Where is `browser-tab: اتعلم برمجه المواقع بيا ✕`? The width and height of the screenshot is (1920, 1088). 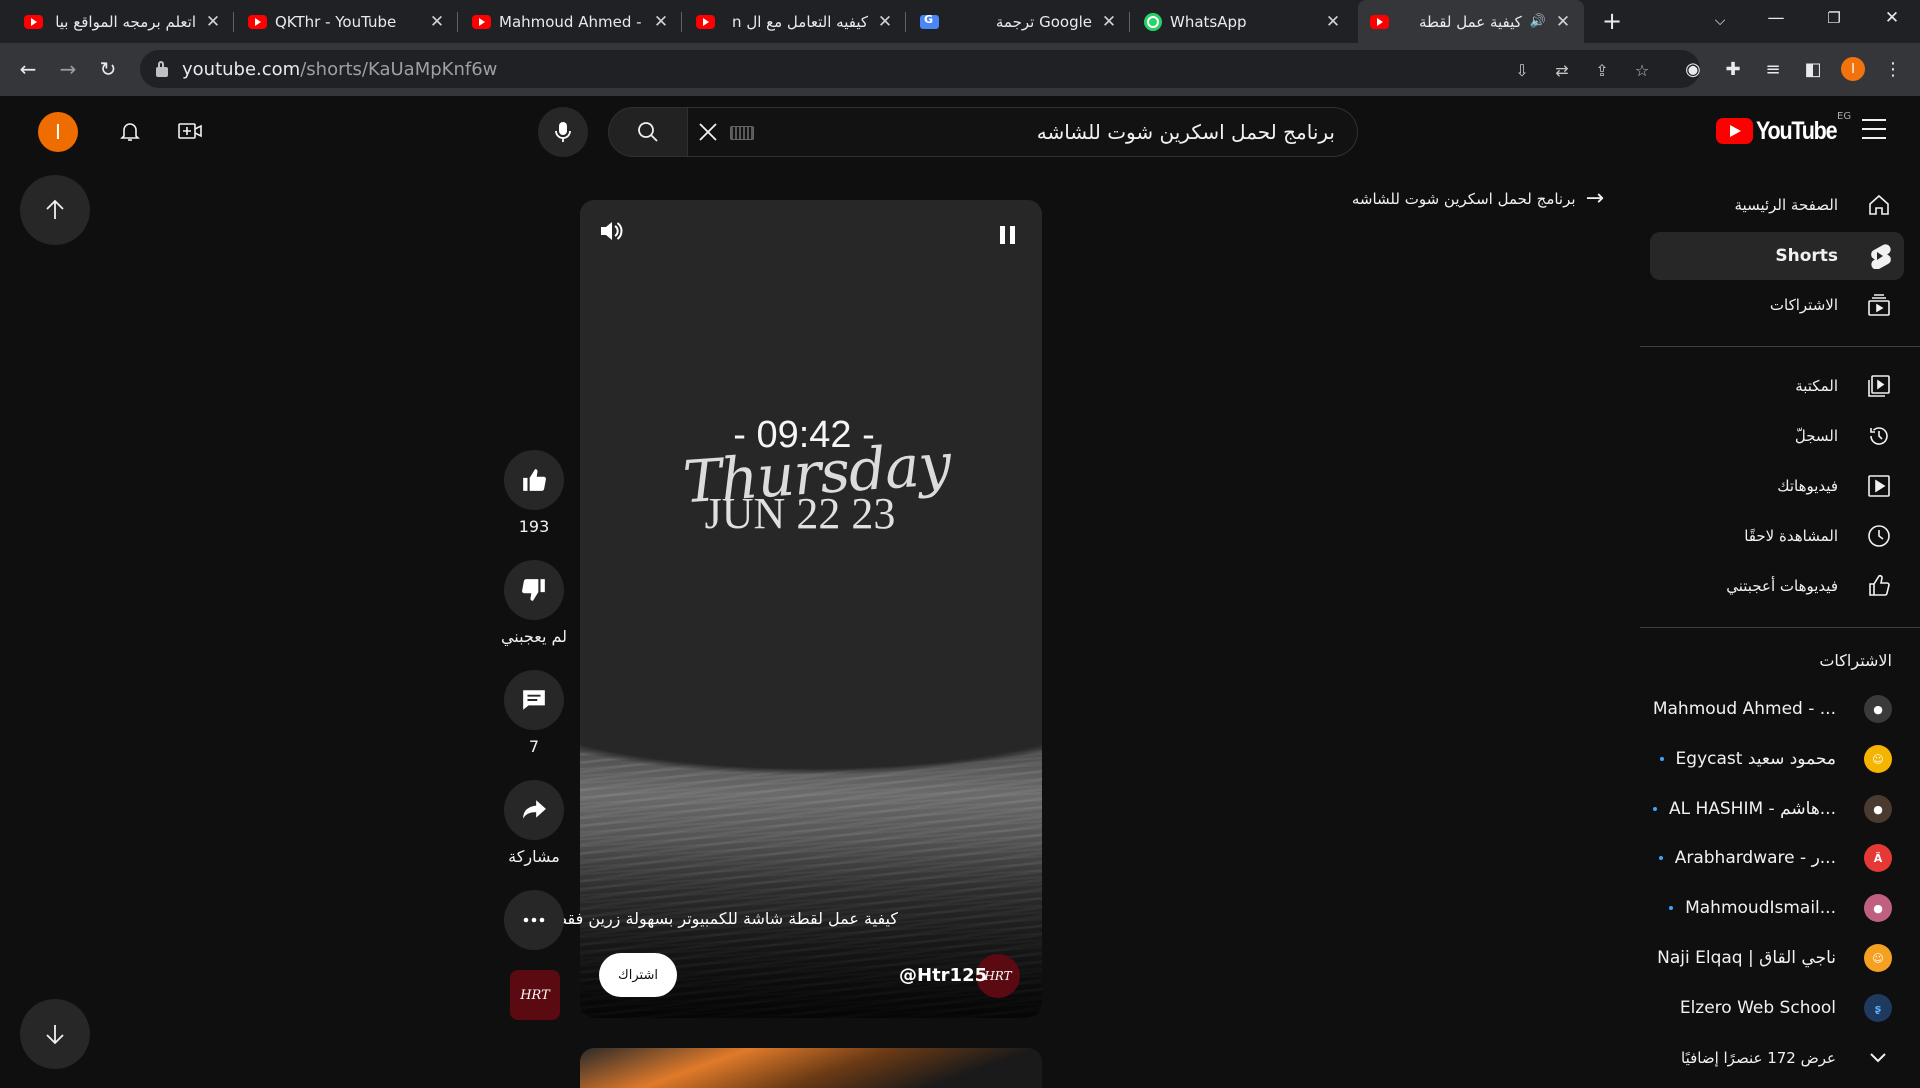
browser-tab: اتعلم برمجه المواقع بيا ✕ is located at coordinates (123, 21).